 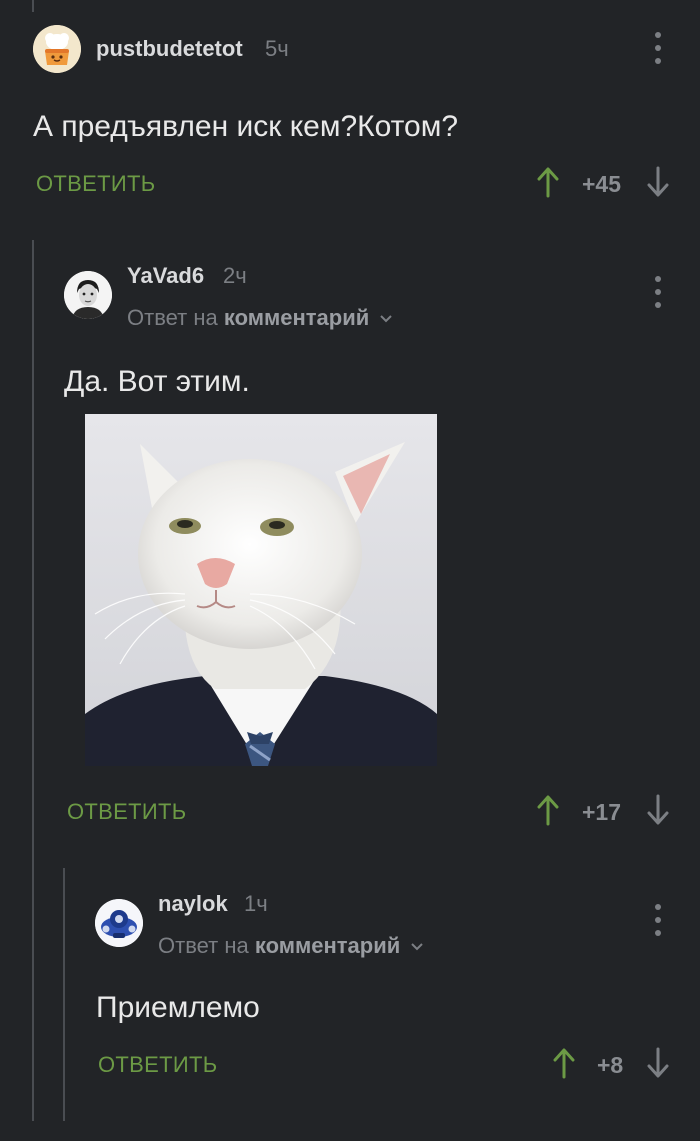 What do you see at coordinates (193, 904) in the screenshot?
I see `username: naylok` at bounding box center [193, 904].